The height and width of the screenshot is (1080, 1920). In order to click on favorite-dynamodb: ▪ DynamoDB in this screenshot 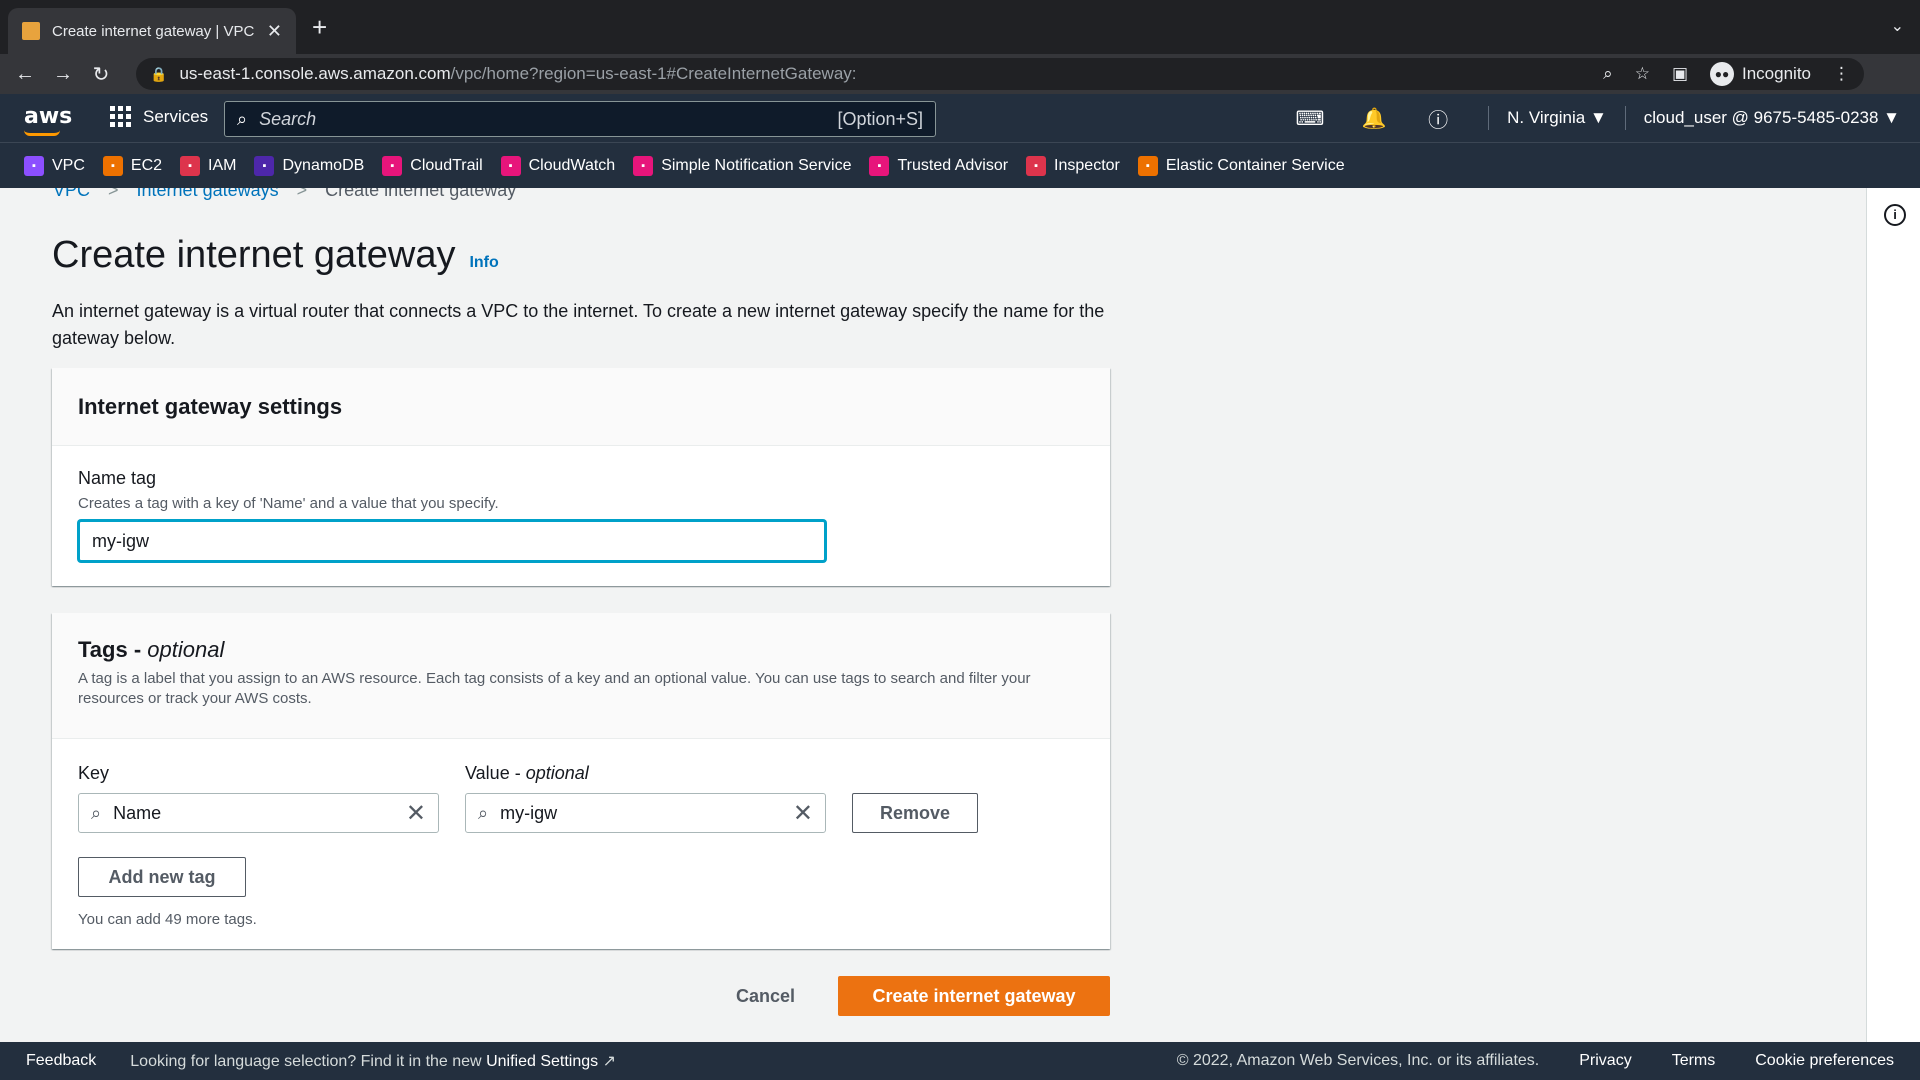, I will do `click(309, 165)`.